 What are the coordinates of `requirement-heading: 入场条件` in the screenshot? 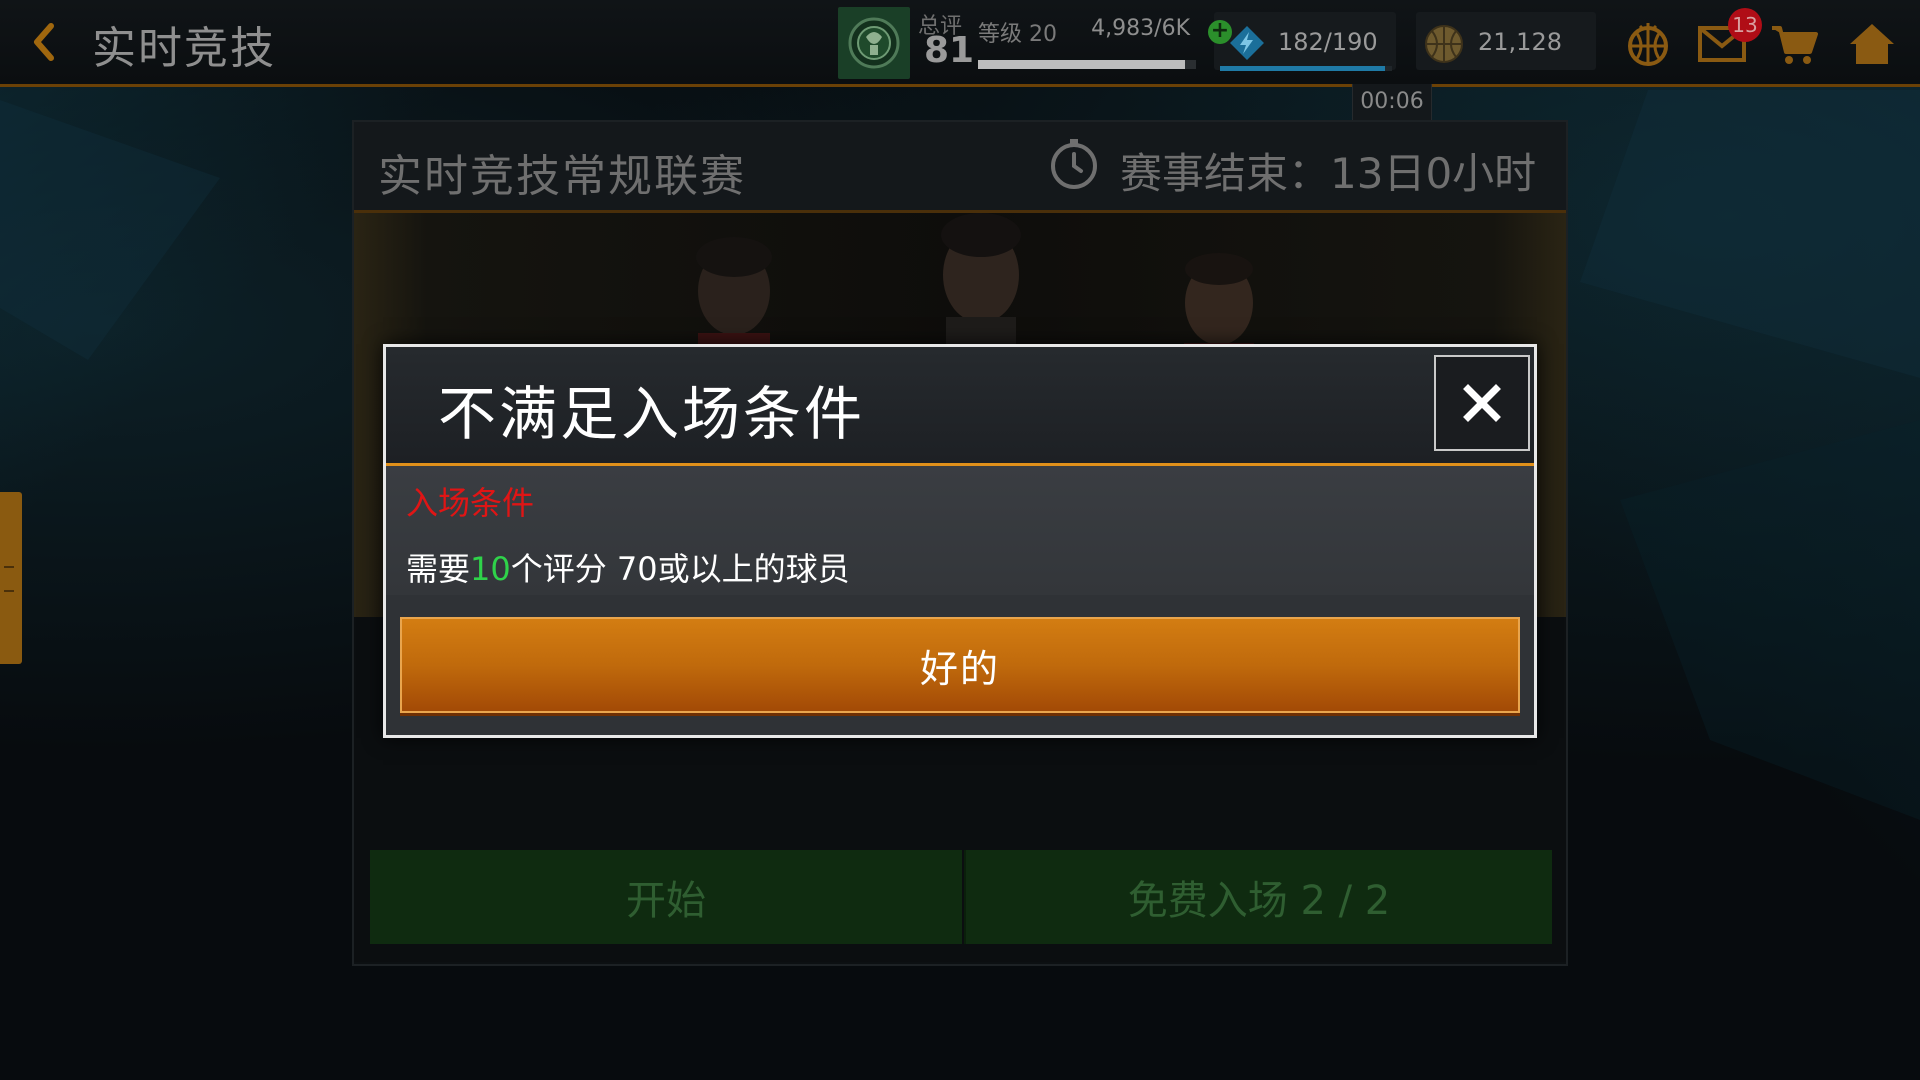 It's located at (470, 503).